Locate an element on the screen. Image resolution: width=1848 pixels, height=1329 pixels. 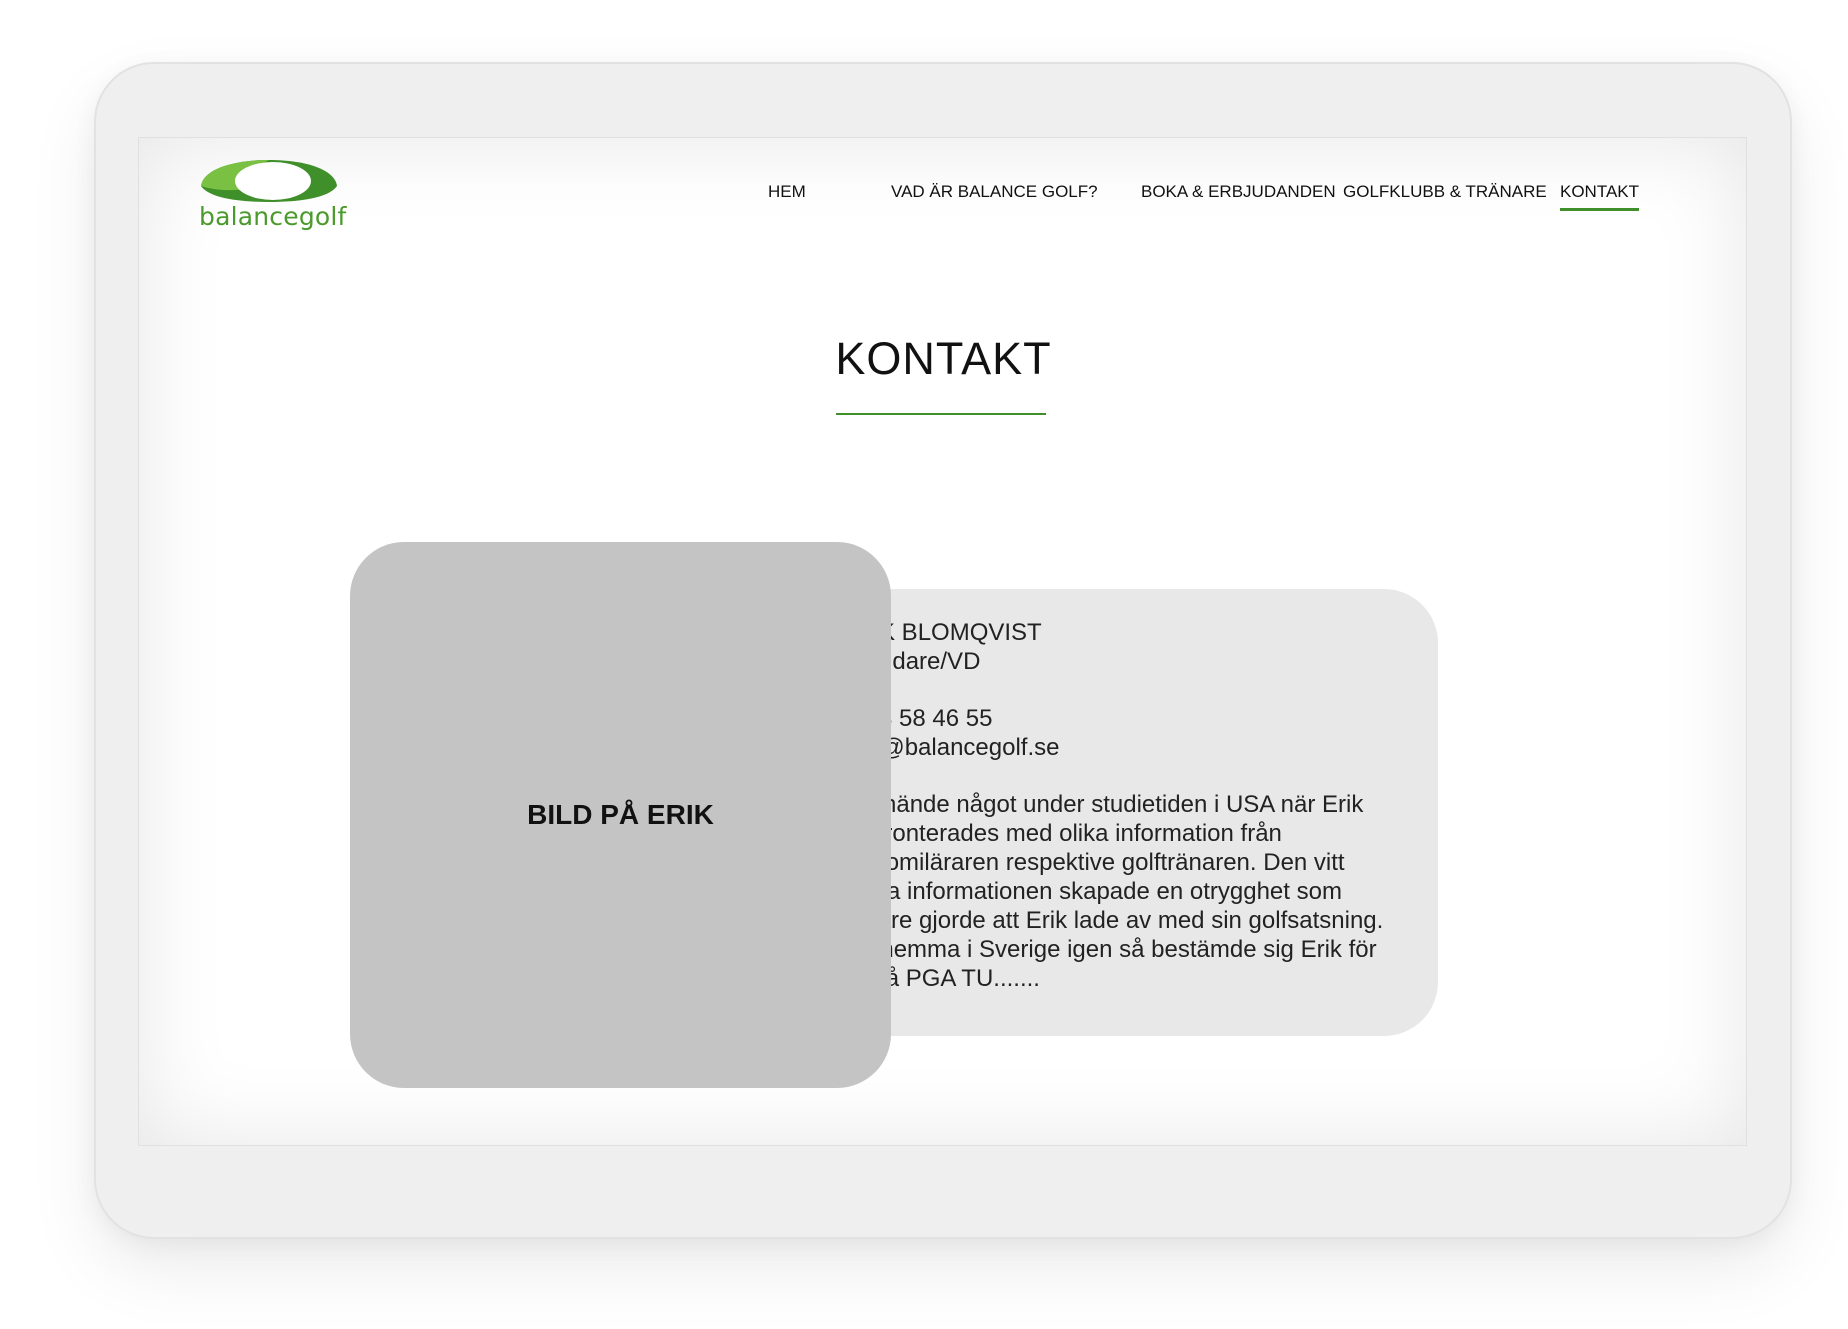
title-underline is located at coordinates (941, 414).